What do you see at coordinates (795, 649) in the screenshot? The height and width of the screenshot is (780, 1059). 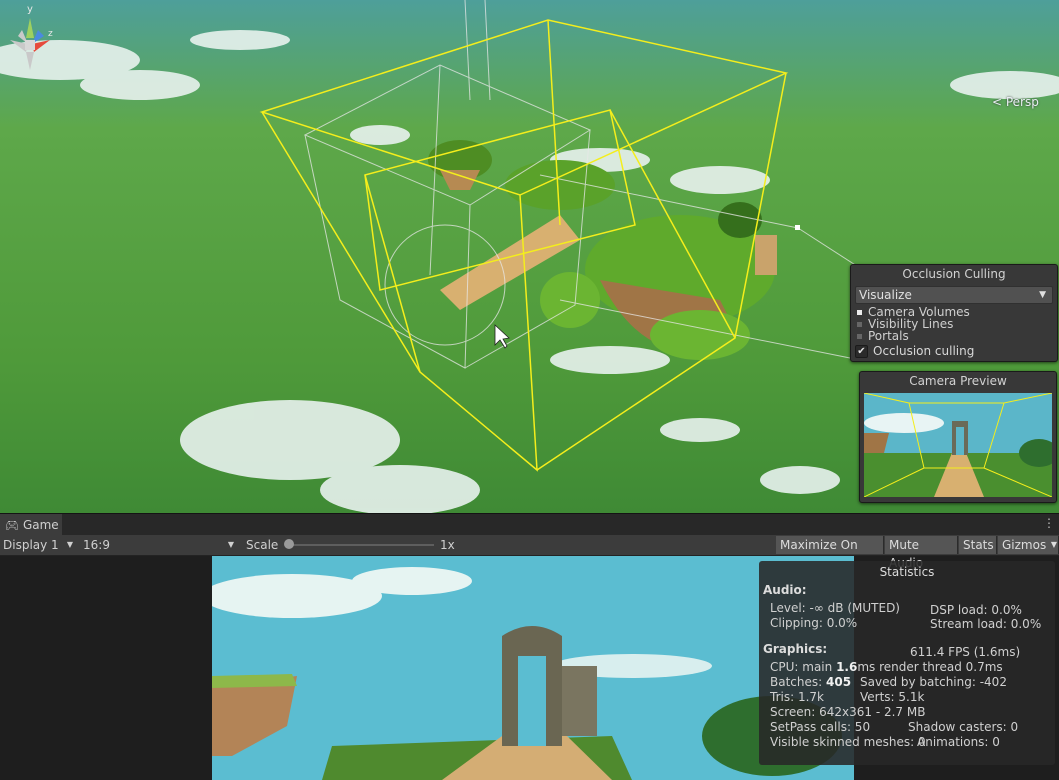 I see `graphics-header: Graphics:` at bounding box center [795, 649].